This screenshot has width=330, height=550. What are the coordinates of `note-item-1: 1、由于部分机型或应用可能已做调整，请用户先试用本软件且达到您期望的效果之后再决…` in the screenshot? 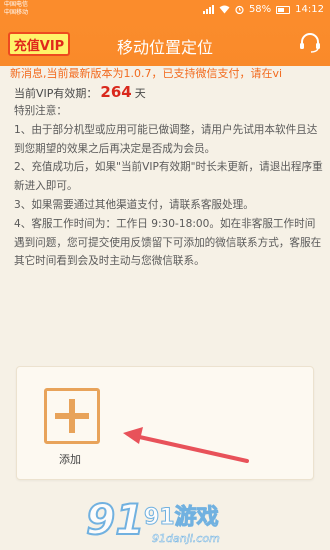 It's located at (166, 139).